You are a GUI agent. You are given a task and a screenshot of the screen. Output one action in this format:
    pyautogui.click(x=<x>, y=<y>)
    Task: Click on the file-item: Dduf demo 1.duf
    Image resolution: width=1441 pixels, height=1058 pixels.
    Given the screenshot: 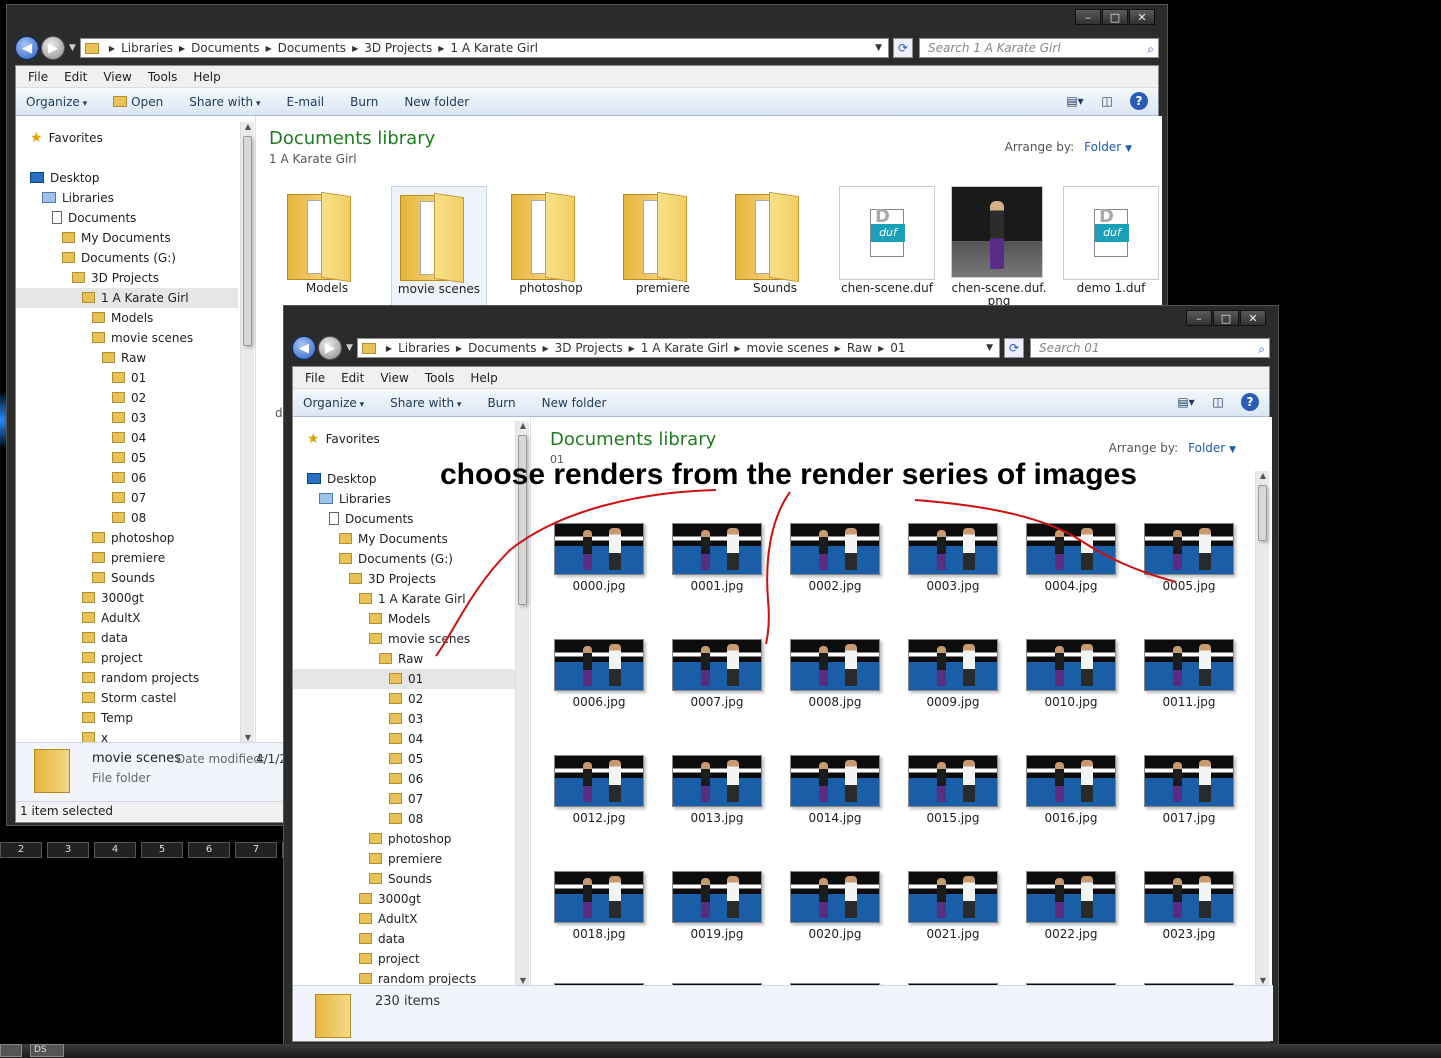 What is the action you would take?
    pyautogui.click(x=1111, y=247)
    